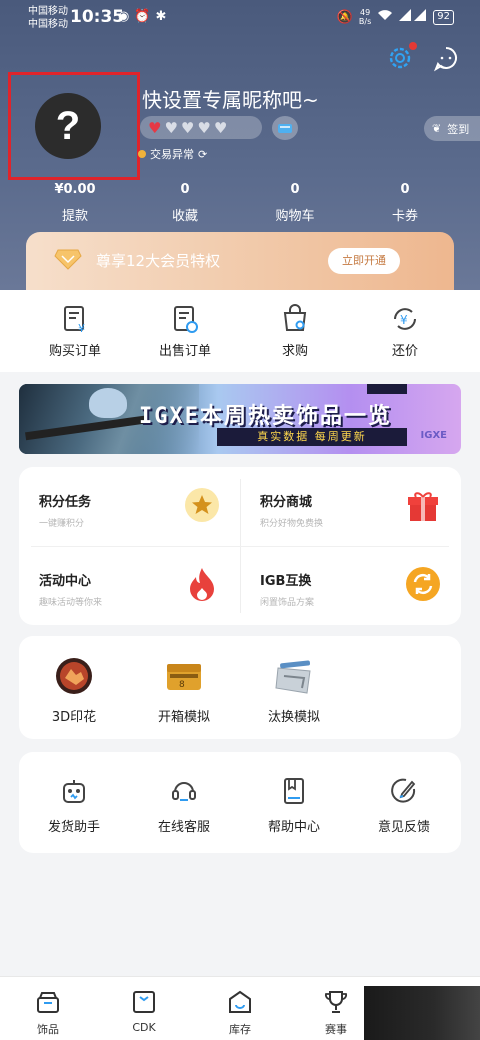 The width and height of the screenshot is (480, 1040). Describe the element at coordinates (202, 505) in the screenshot. I see `star-icon` at that location.